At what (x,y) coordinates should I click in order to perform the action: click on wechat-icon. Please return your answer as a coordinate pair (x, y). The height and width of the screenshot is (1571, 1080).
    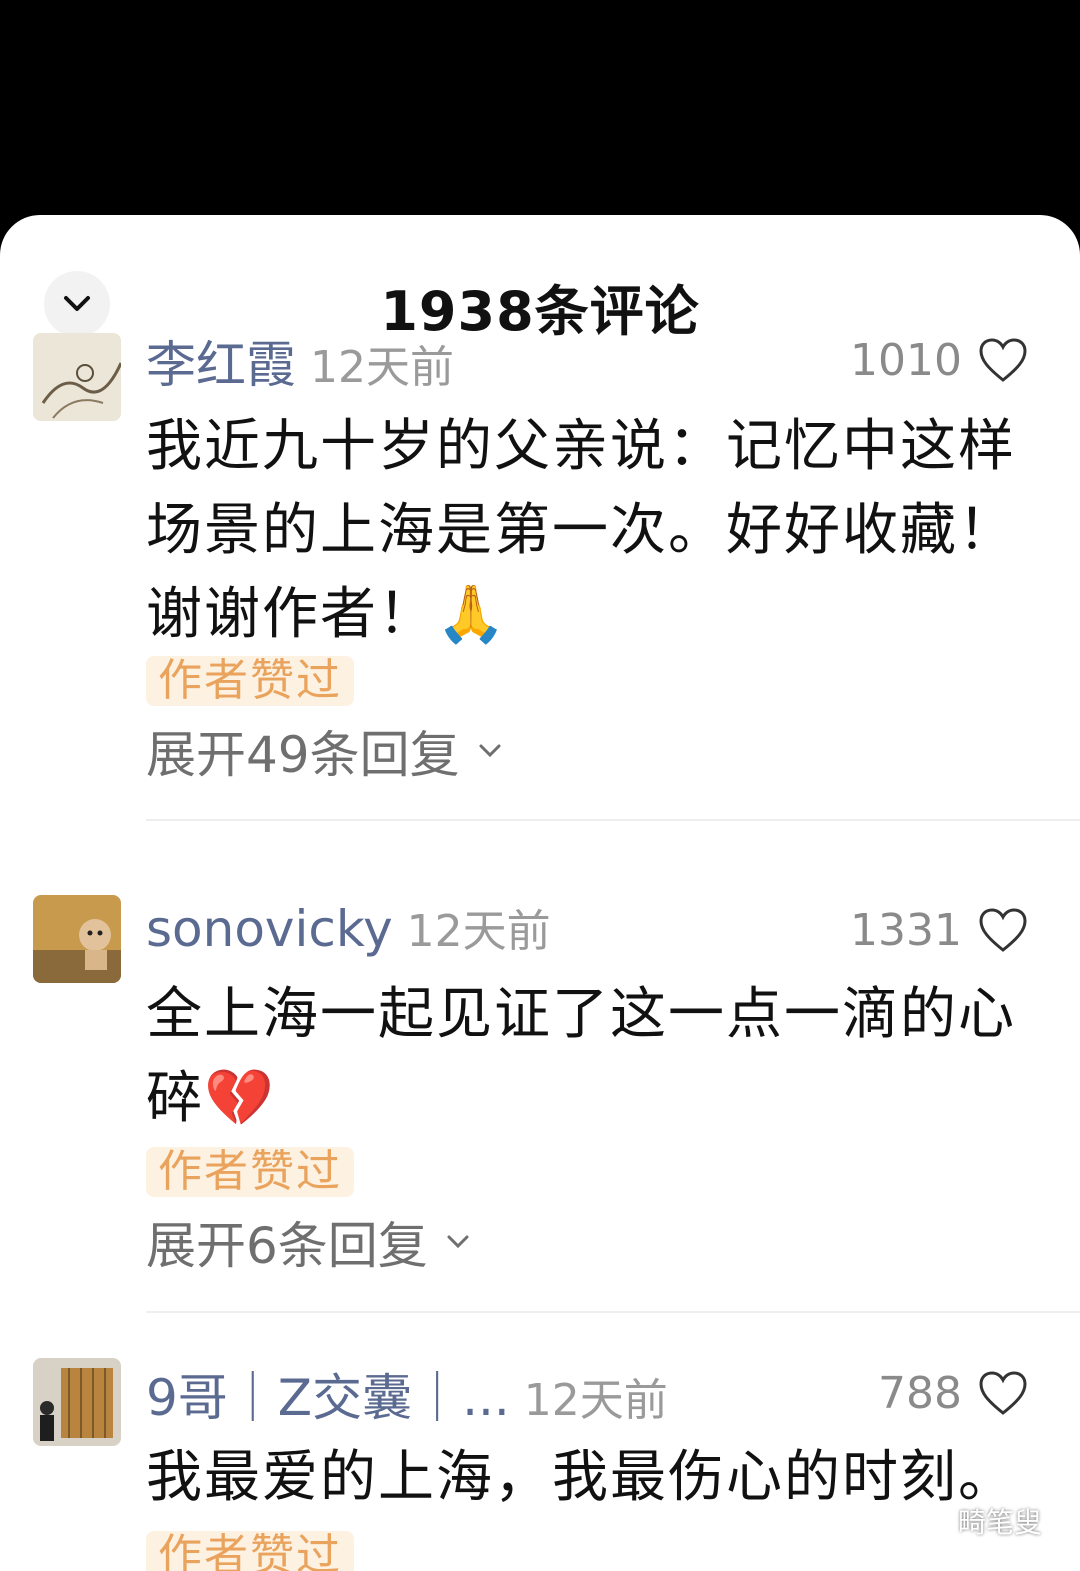
    Looking at the image, I should click on (925, 1520).